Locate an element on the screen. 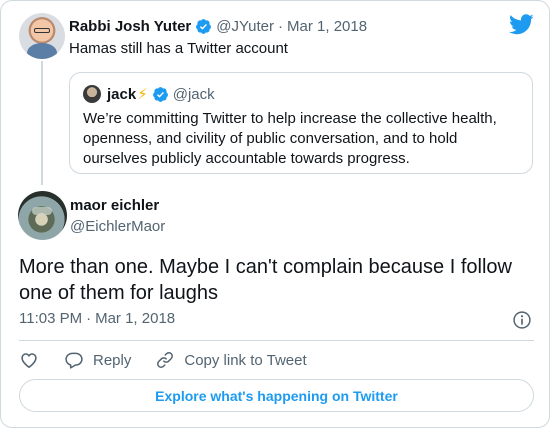  main-author-avatar is located at coordinates (42, 215).